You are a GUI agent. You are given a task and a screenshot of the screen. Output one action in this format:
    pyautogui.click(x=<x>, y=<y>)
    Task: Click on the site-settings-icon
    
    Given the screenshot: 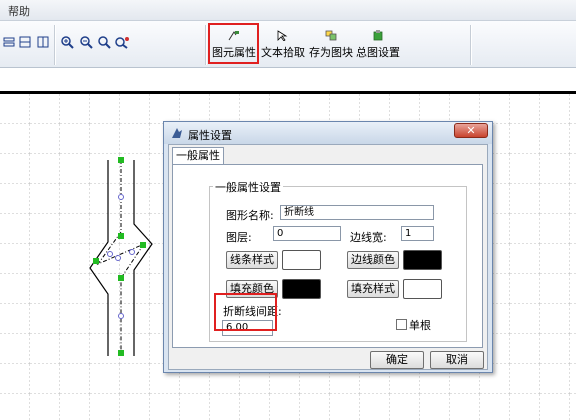 What is the action you would take?
    pyautogui.click(x=378, y=35)
    